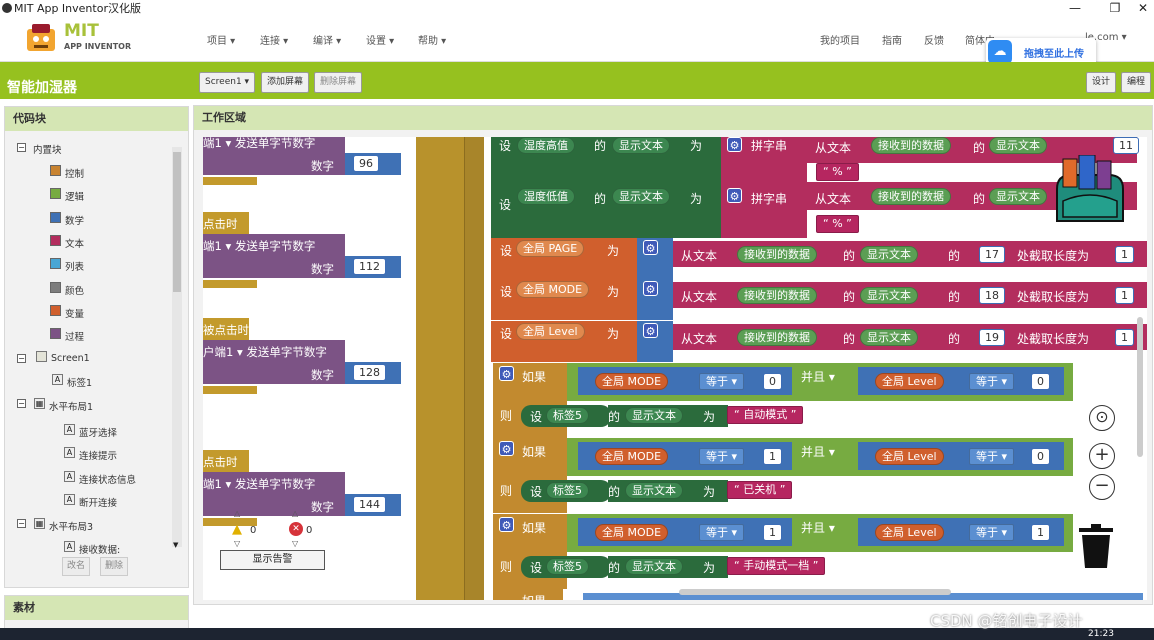  What do you see at coordinates (992, 456) in the screenshot?
I see `if-eq2-1: 等于 ▾` at bounding box center [992, 456].